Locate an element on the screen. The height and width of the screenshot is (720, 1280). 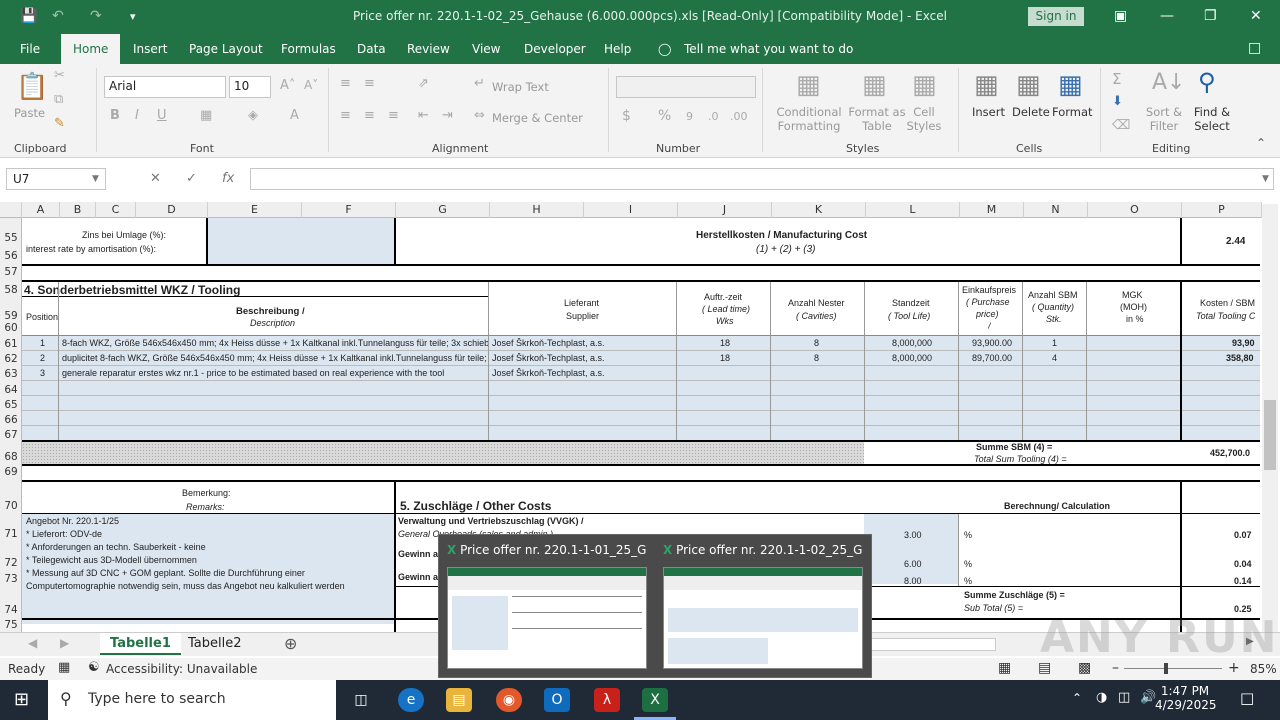
tab-data: Data is located at coordinates (371, 49).